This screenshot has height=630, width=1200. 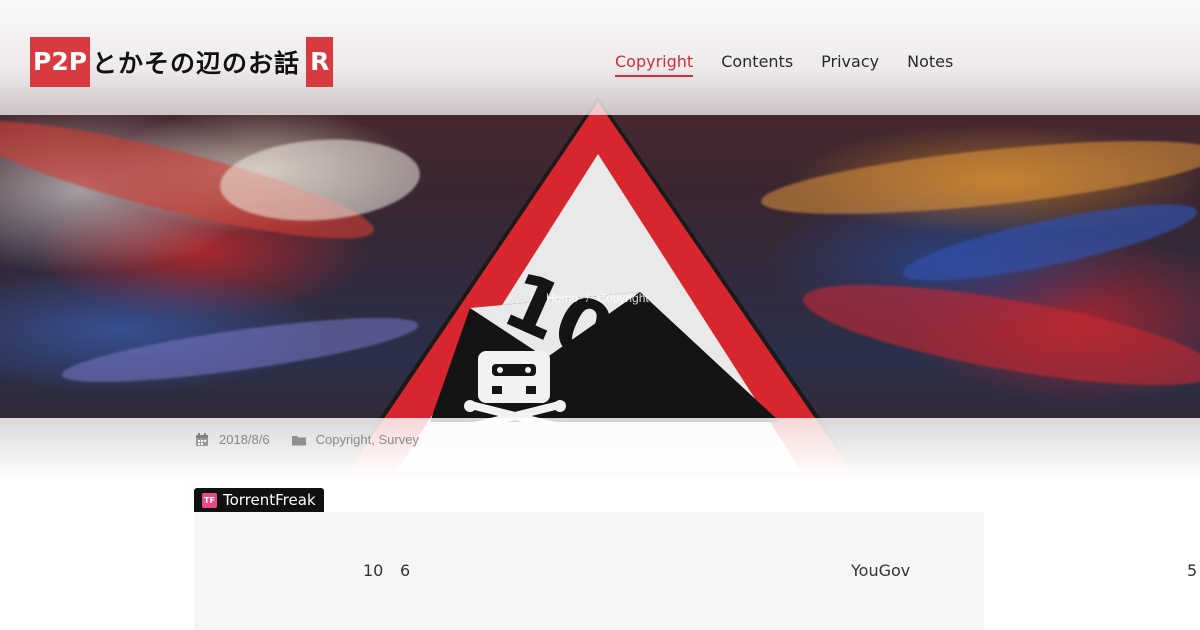 What do you see at coordinates (622, 298) in the screenshot?
I see `breadcrumb-current: Copyright` at bounding box center [622, 298].